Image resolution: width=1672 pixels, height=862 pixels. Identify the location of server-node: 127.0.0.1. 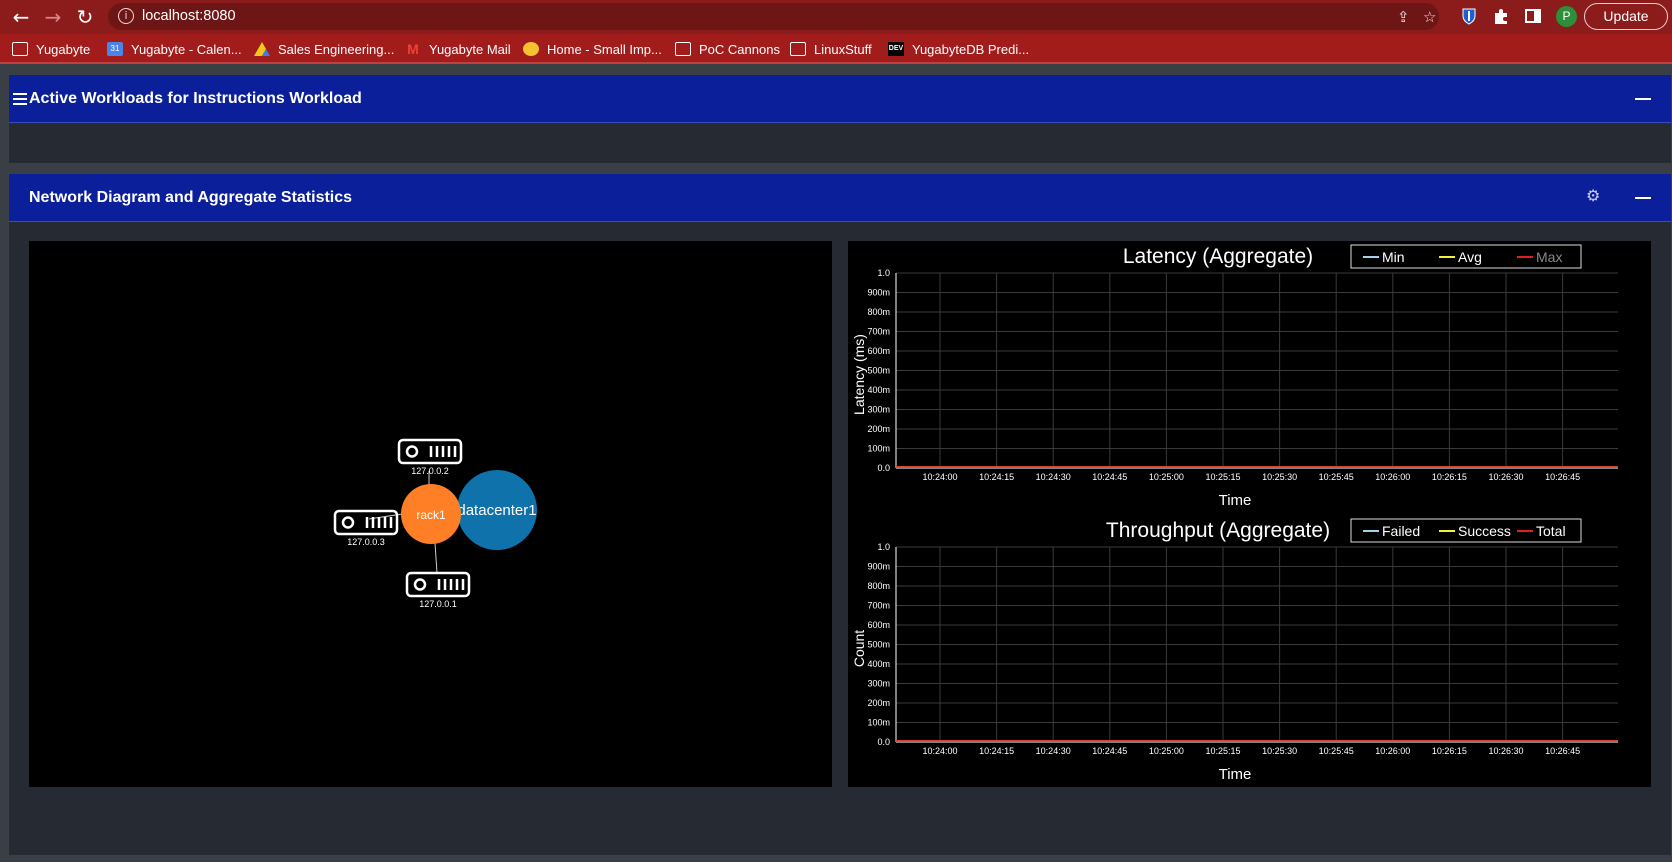
(438, 590).